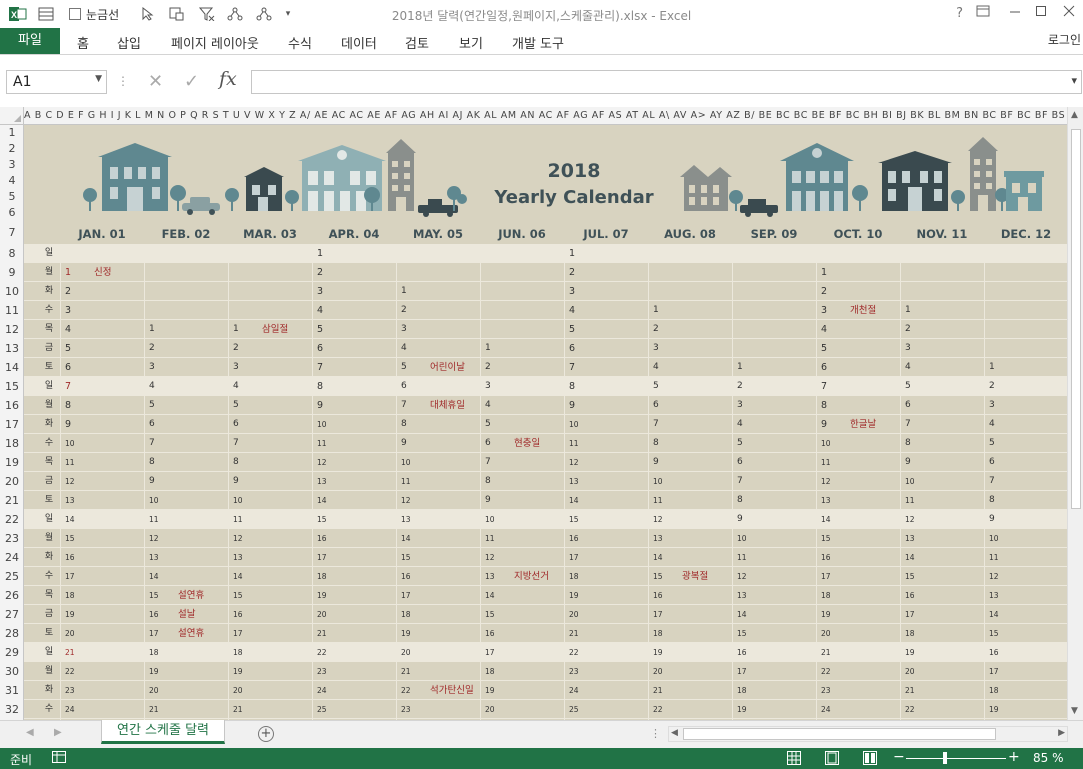  I want to click on zoom-slider-thumb, so click(945, 758).